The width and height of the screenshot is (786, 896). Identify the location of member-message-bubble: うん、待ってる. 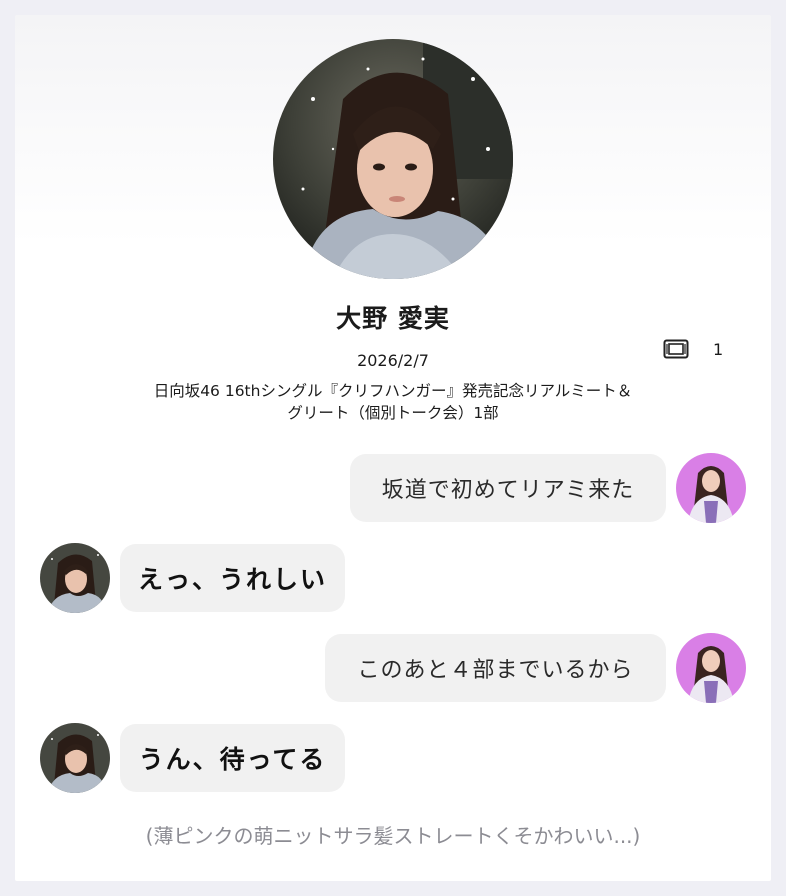
(232, 758).